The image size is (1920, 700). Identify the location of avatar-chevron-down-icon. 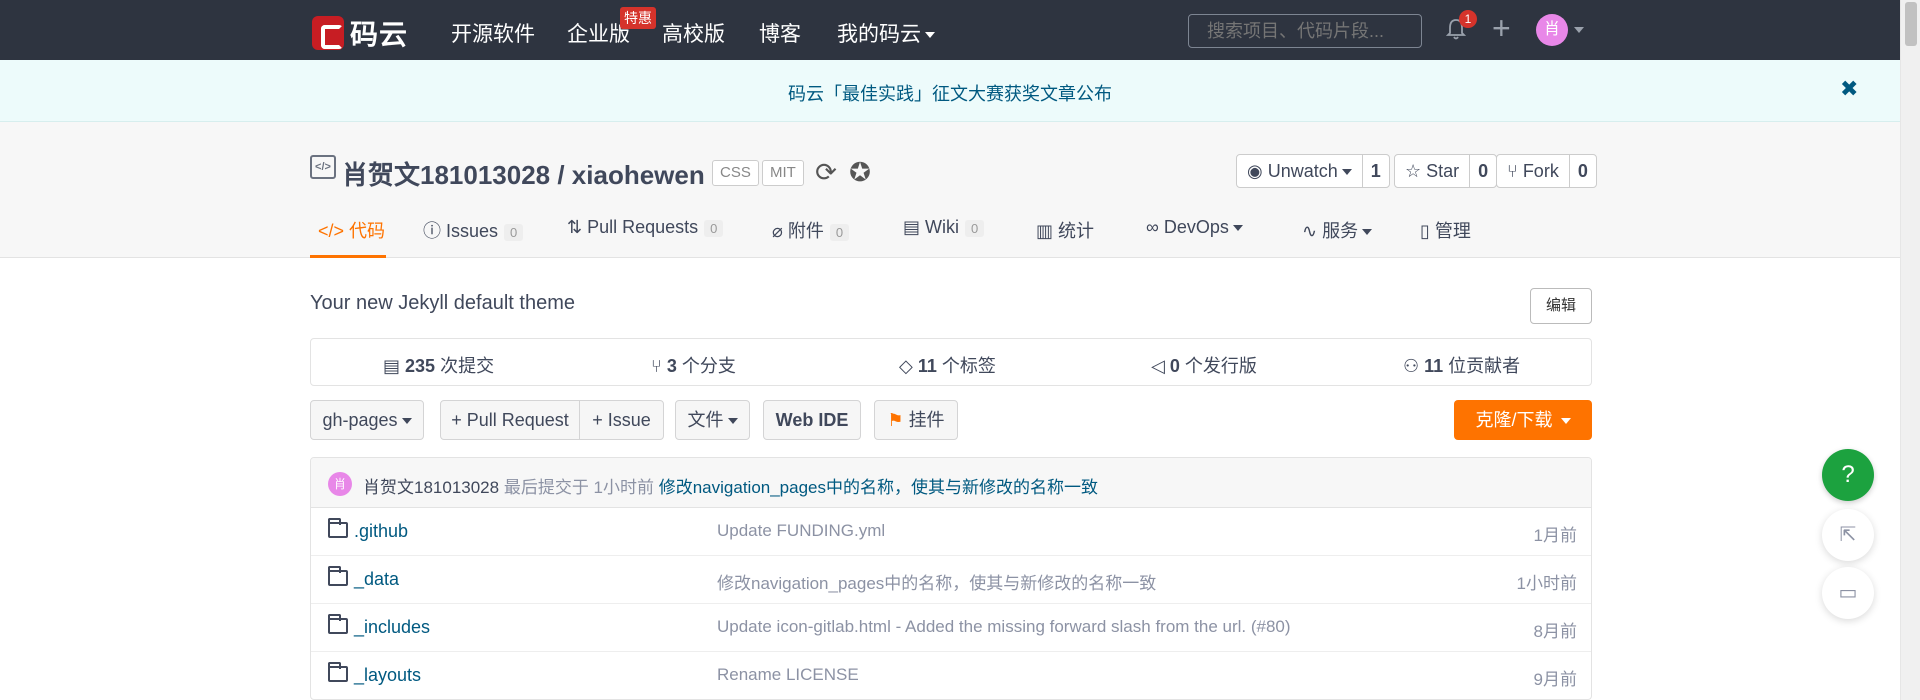
(1579, 30).